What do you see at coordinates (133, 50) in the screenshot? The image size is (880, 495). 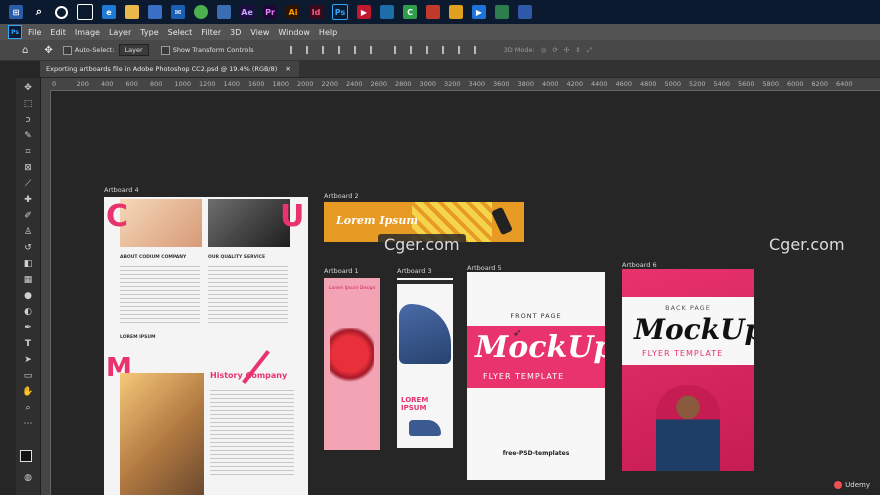 I see `layer-dropdown: Layer` at bounding box center [133, 50].